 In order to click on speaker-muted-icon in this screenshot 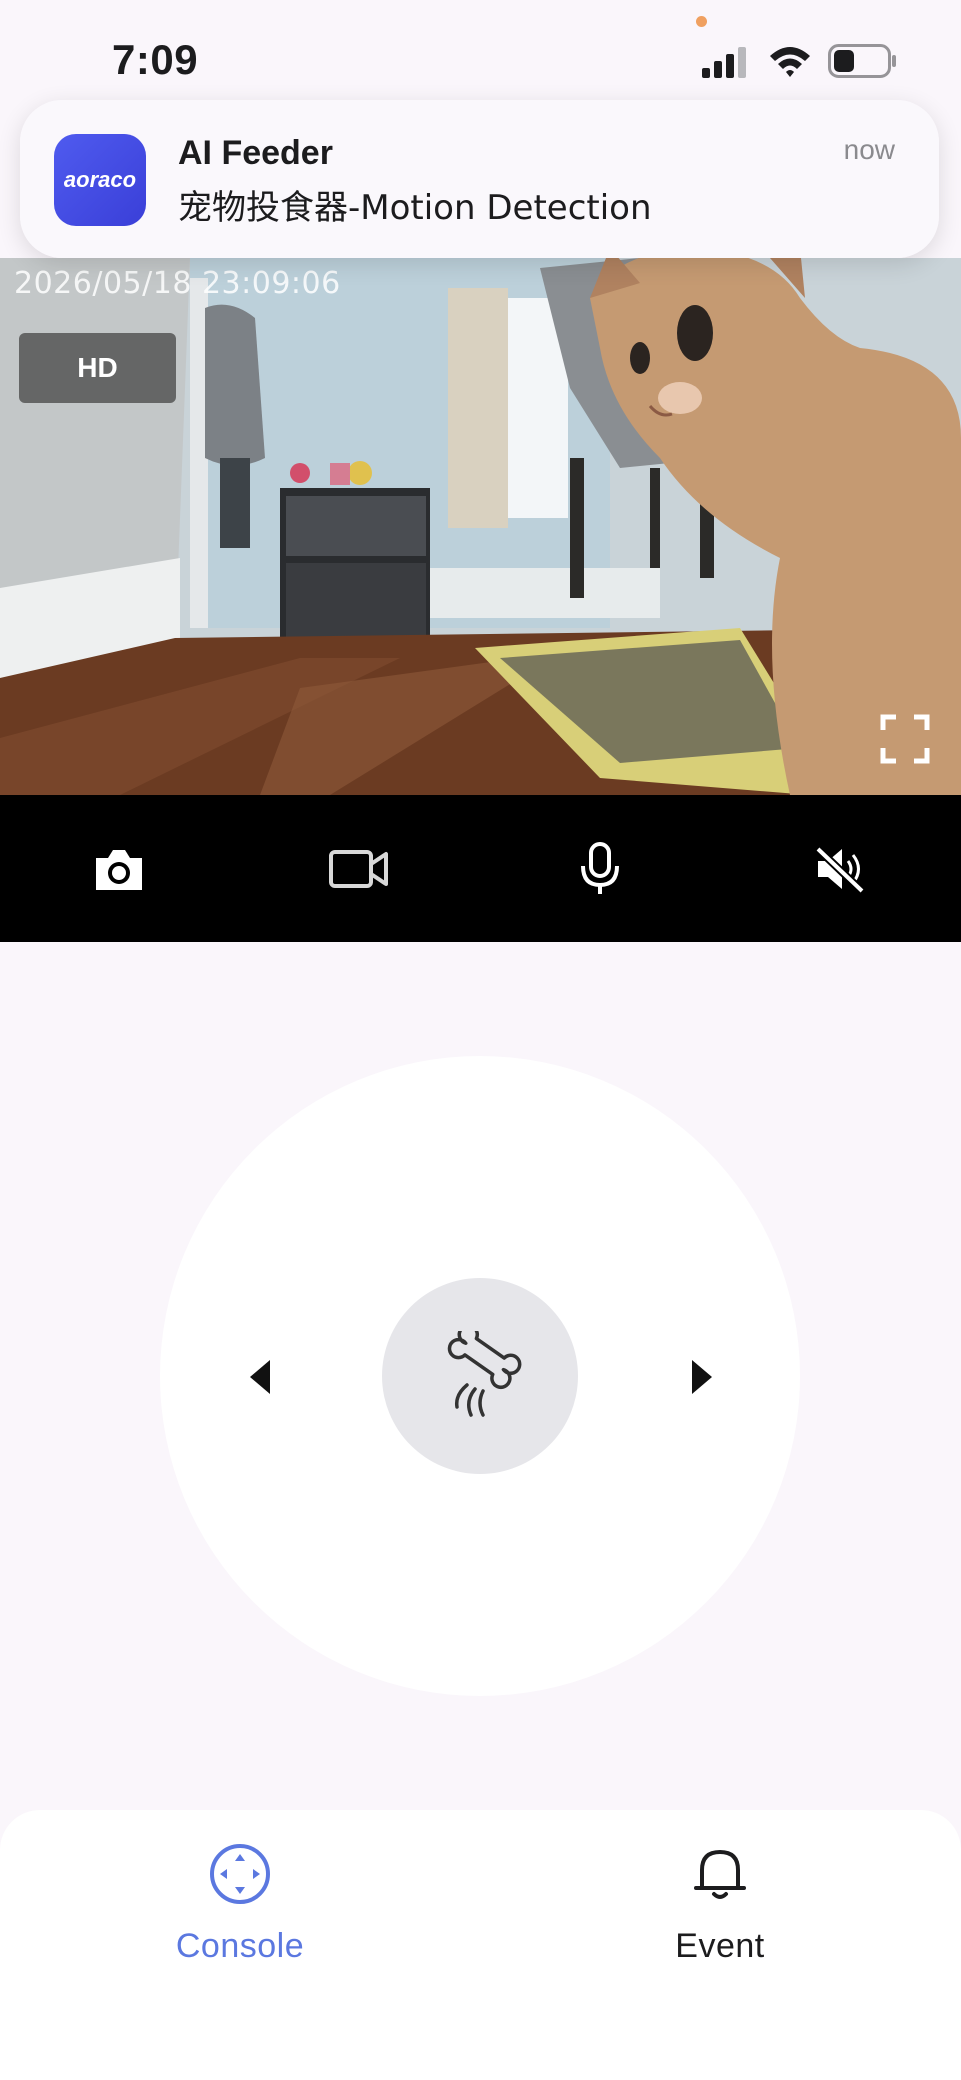, I will do `click(840, 869)`.